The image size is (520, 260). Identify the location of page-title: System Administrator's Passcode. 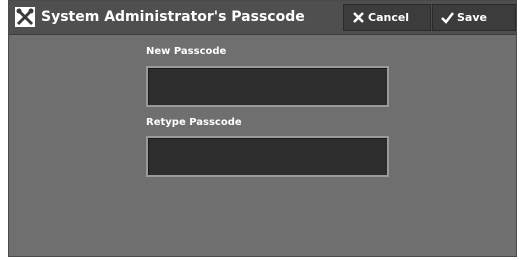
(173, 17).